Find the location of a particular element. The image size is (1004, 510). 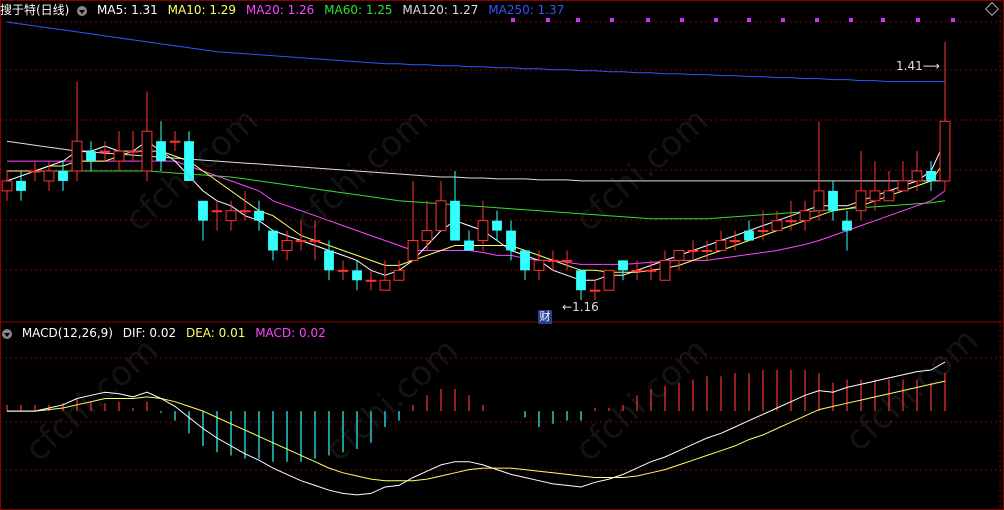

macd-label: MACD: 0.02 is located at coordinates (290, 333).